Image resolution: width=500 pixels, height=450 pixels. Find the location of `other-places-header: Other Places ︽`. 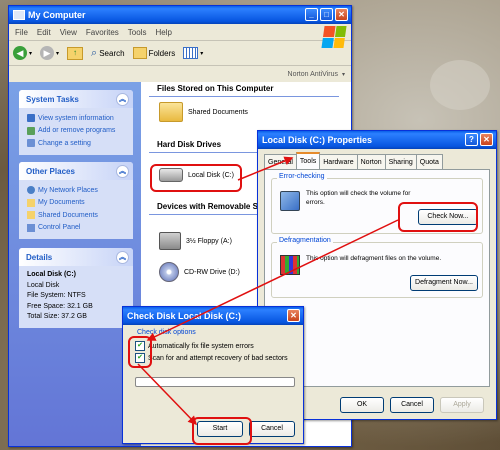

other-places-header: Other Places ︽ is located at coordinates (76, 171).